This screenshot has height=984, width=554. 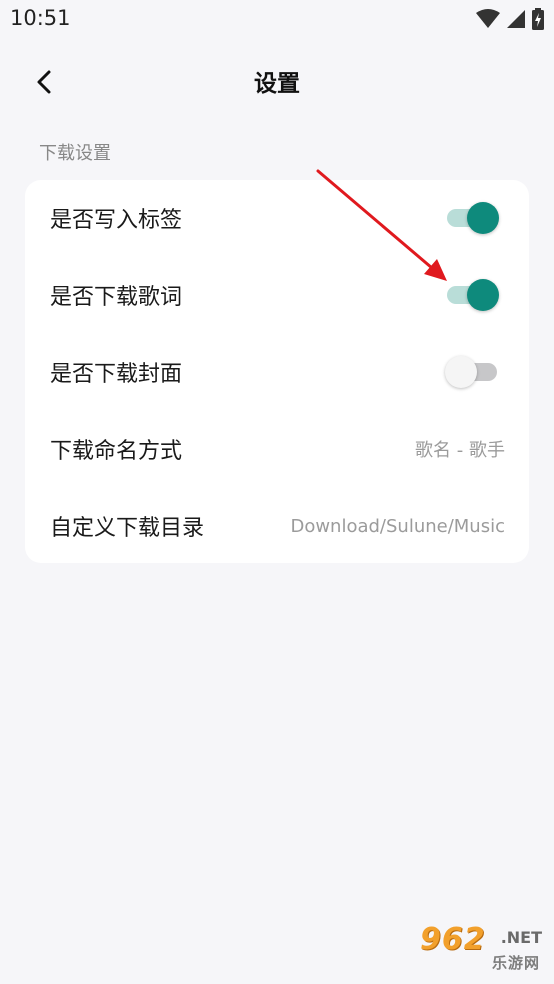 What do you see at coordinates (116, 220) in the screenshot?
I see `setting-label: 是否写入标签` at bounding box center [116, 220].